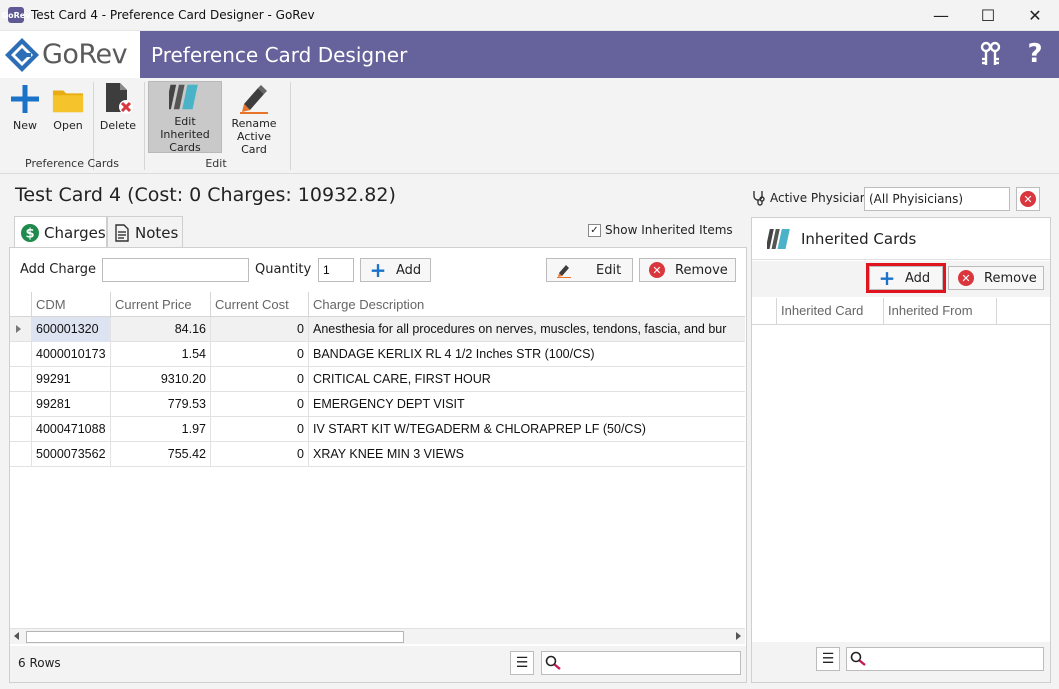 This screenshot has width=1059, height=689. What do you see at coordinates (279, 55) in the screenshot?
I see `app-heading: Preference Card Designer` at bounding box center [279, 55].